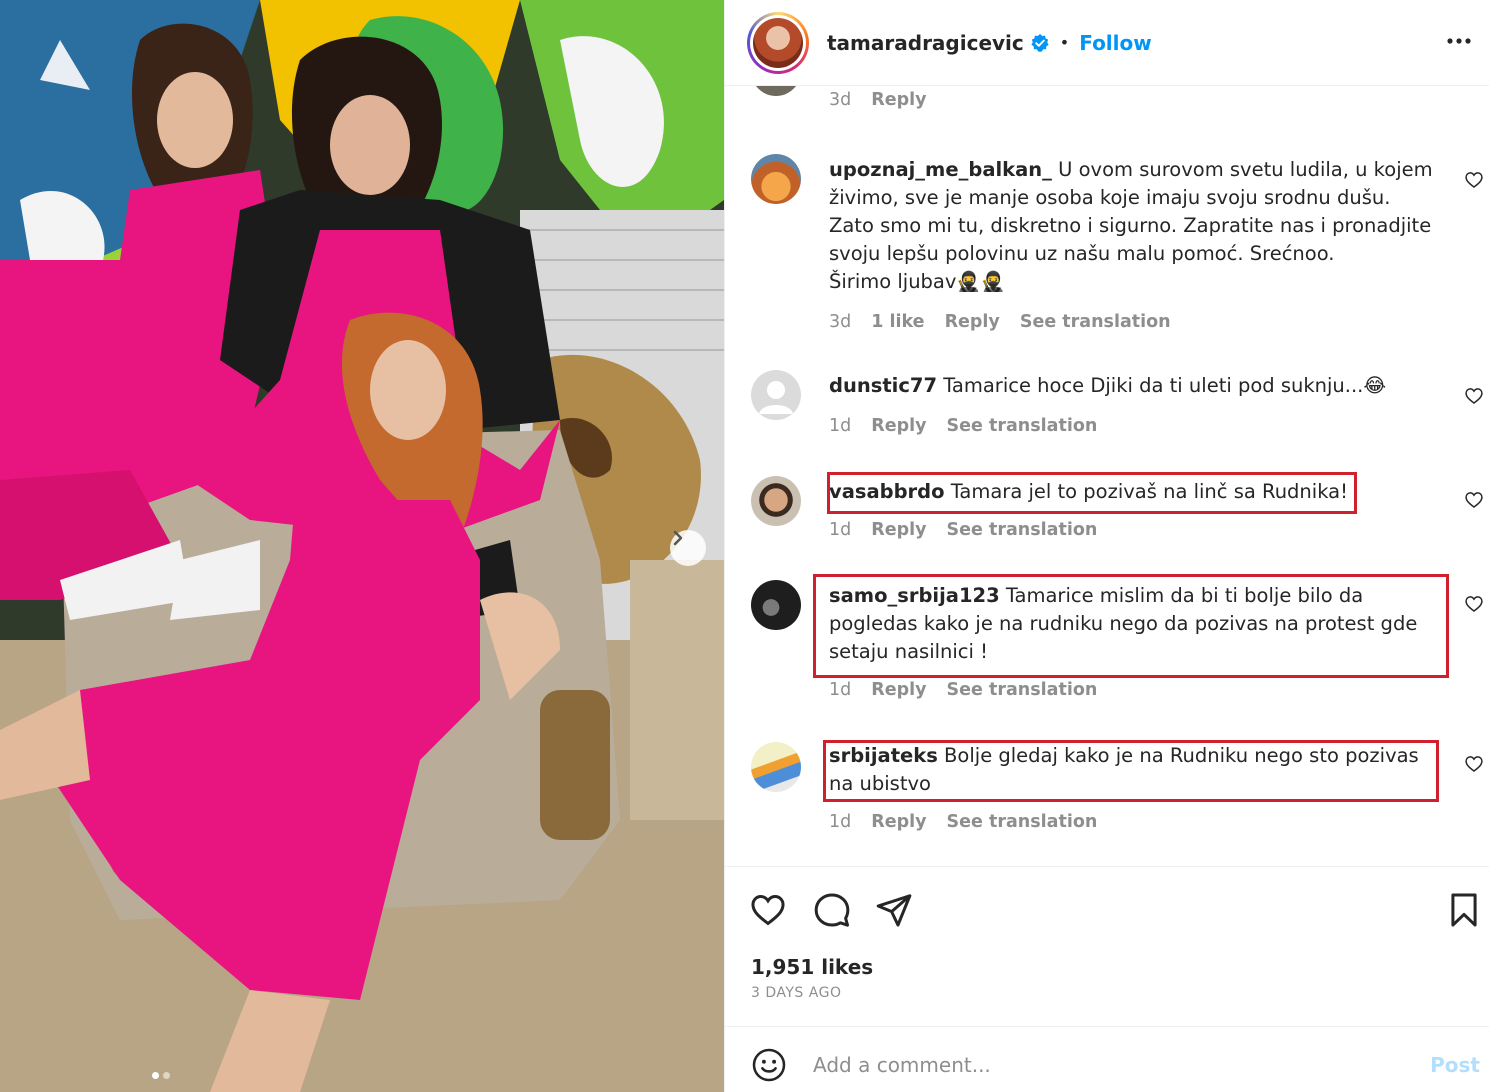  What do you see at coordinates (1464, 910) in the screenshot?
I see `bookmark-icon` at bounding box center [1464, 910].